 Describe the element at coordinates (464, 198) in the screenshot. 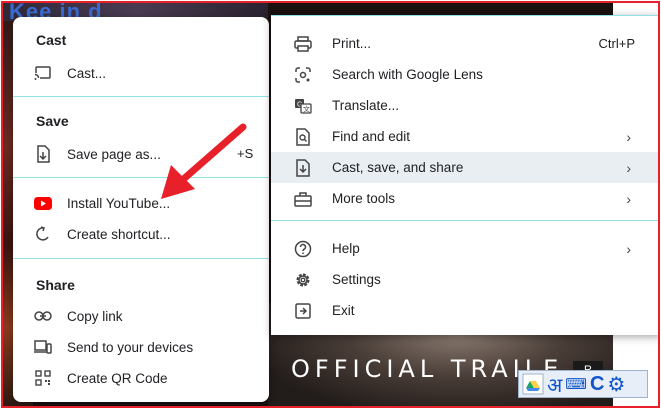

I see `menu-item-more-tools: More tools ›` at that location.